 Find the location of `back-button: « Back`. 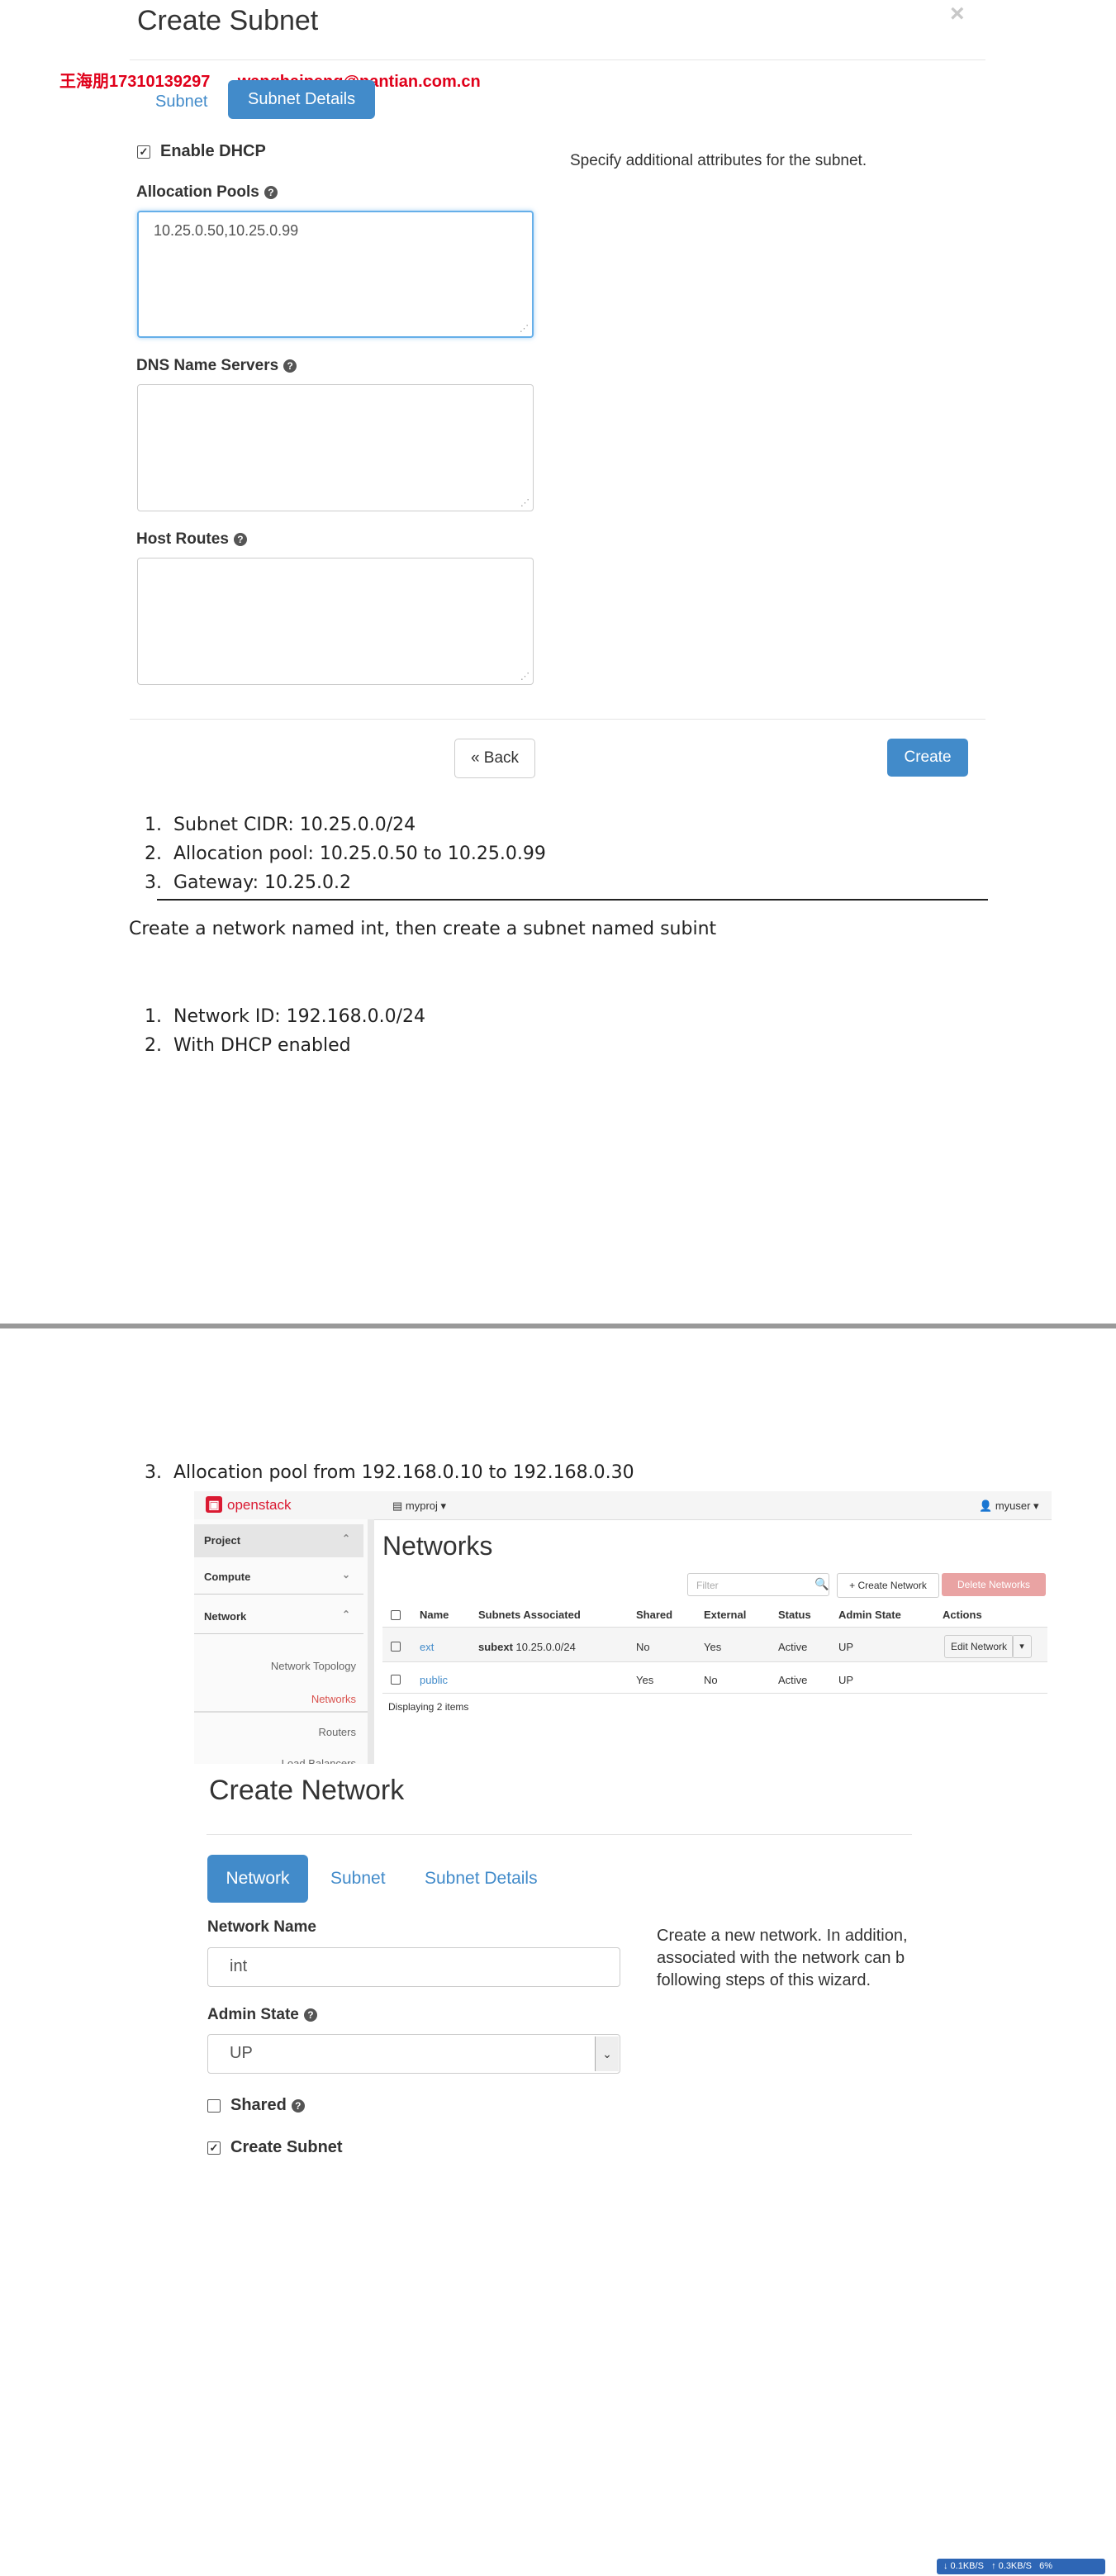

back-button: « Back is located at coordinates (494, 758).